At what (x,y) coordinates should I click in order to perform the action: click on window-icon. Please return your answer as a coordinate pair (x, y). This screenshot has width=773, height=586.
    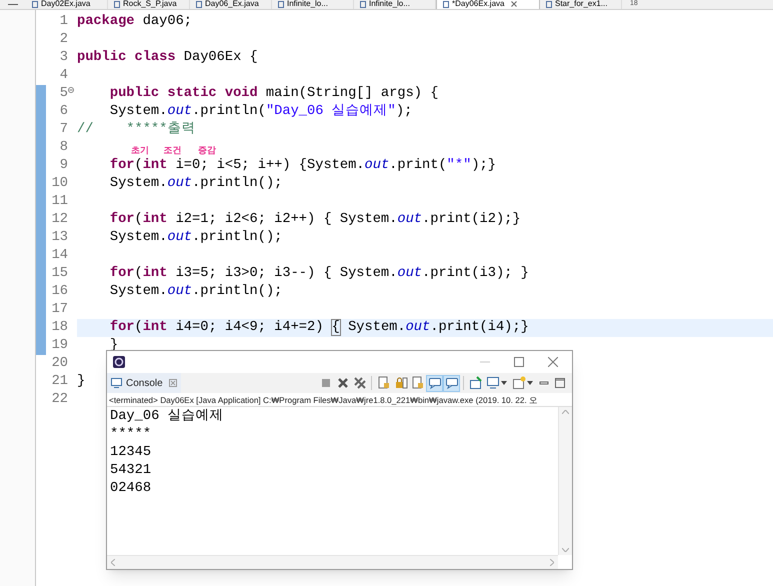
    Looking at the image, I should click on (475, 383).